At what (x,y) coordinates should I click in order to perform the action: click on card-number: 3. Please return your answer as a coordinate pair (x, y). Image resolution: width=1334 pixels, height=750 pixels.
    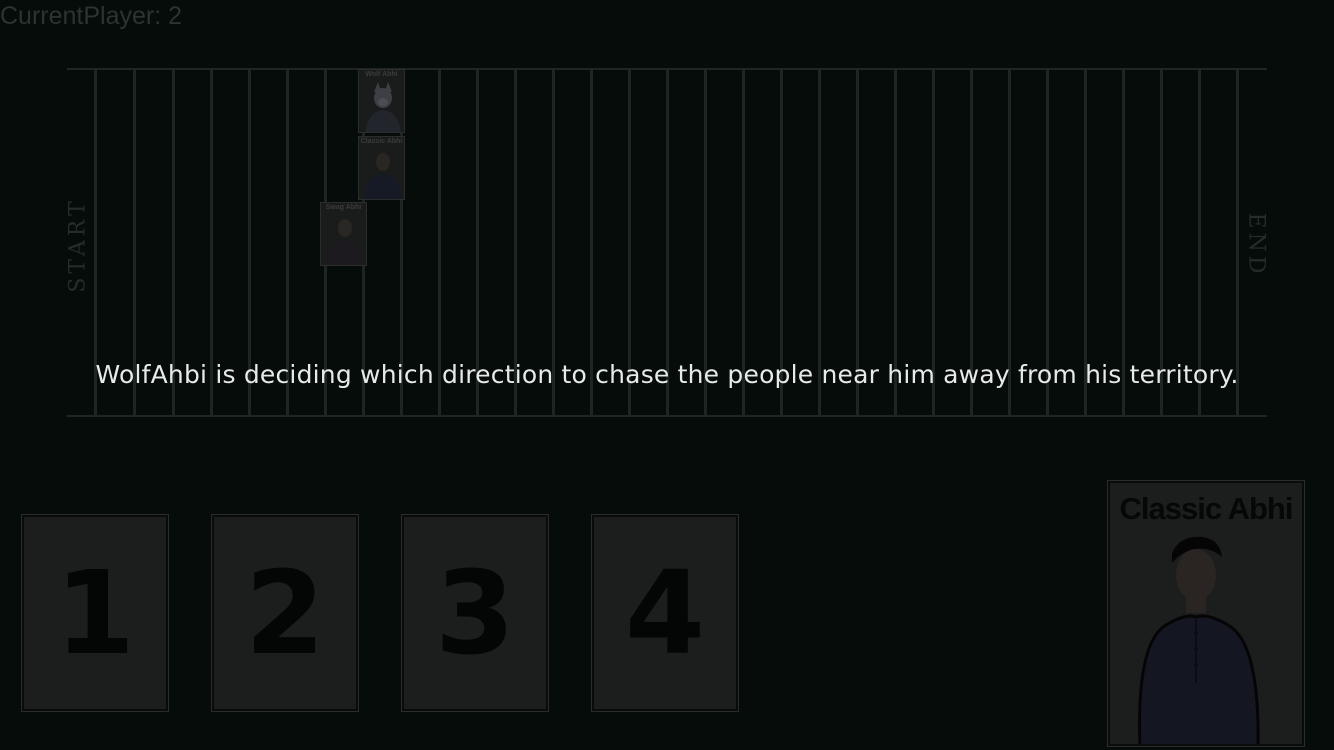
    Looking at the image, I should click on (475, 614).